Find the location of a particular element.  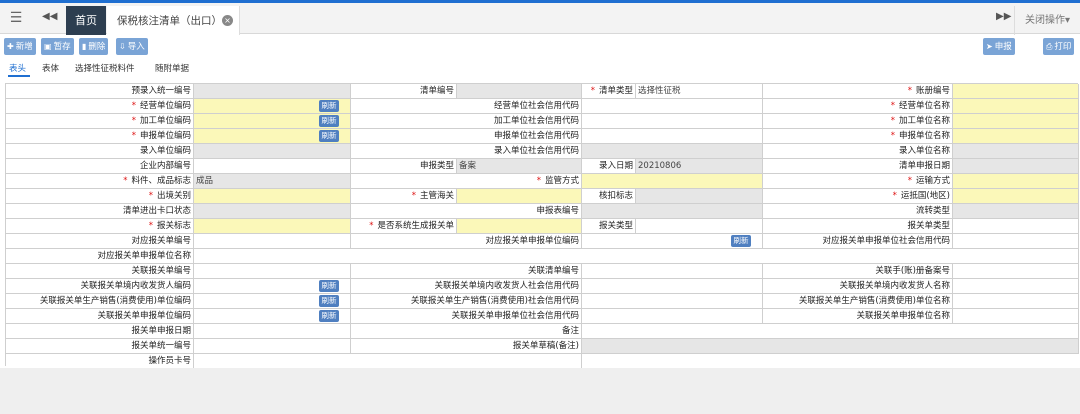

declaring-unit-credit-code-field is located at coordinates (672, 136).